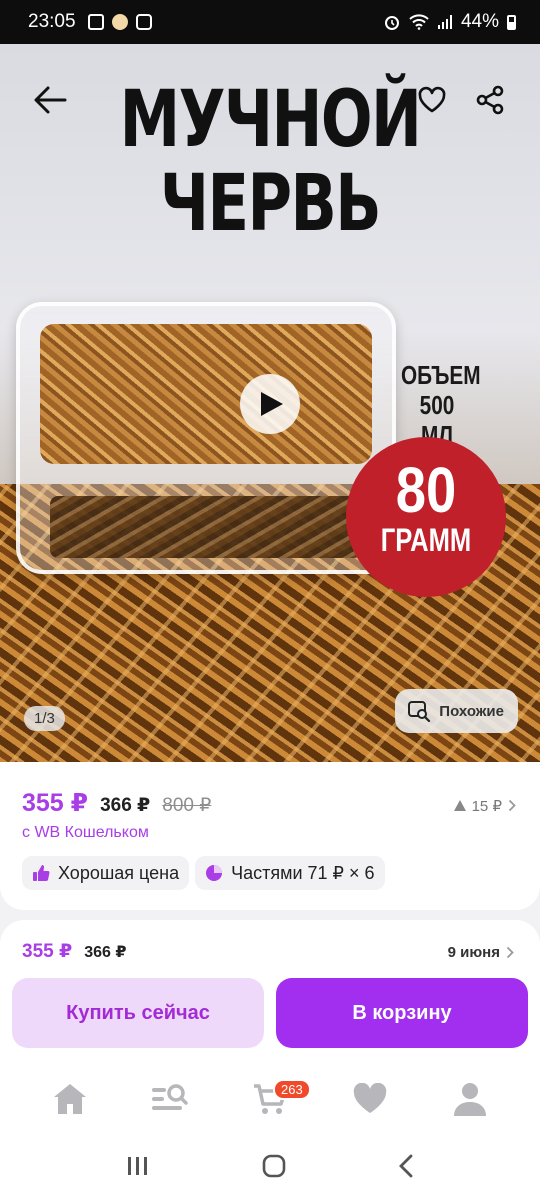  Describe the element at coordinates (44, 718) in the screenshot. I see `image-counter: 1/3` at that location.